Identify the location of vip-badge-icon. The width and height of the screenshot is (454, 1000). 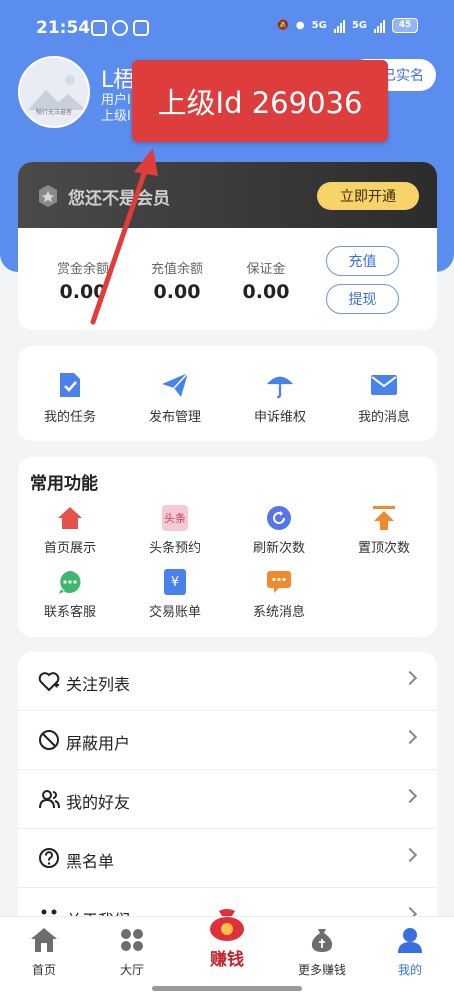
(48, 196).